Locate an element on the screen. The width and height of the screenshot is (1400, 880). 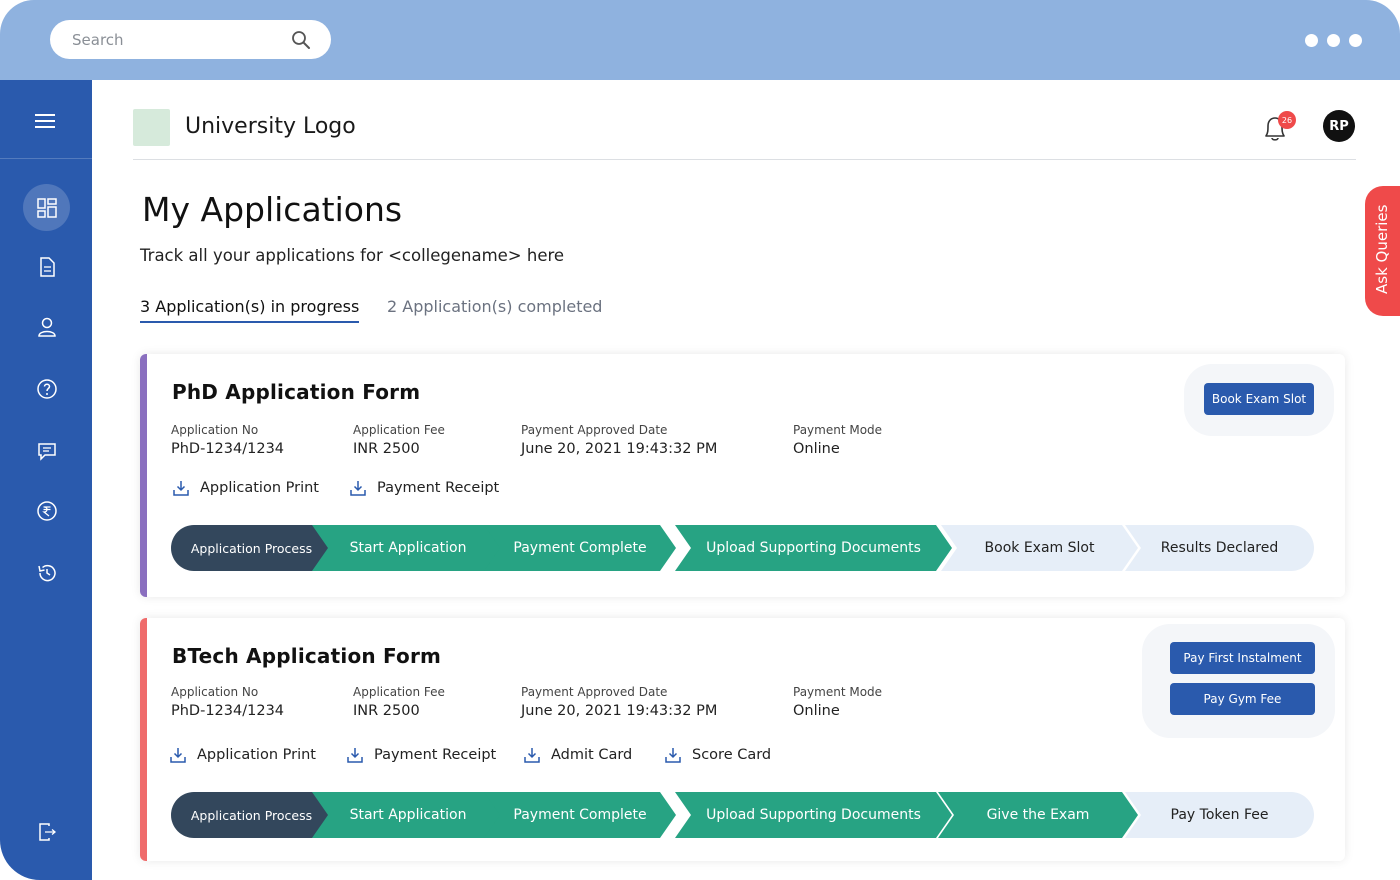
menu-icon is located at coordinates (45, 121).